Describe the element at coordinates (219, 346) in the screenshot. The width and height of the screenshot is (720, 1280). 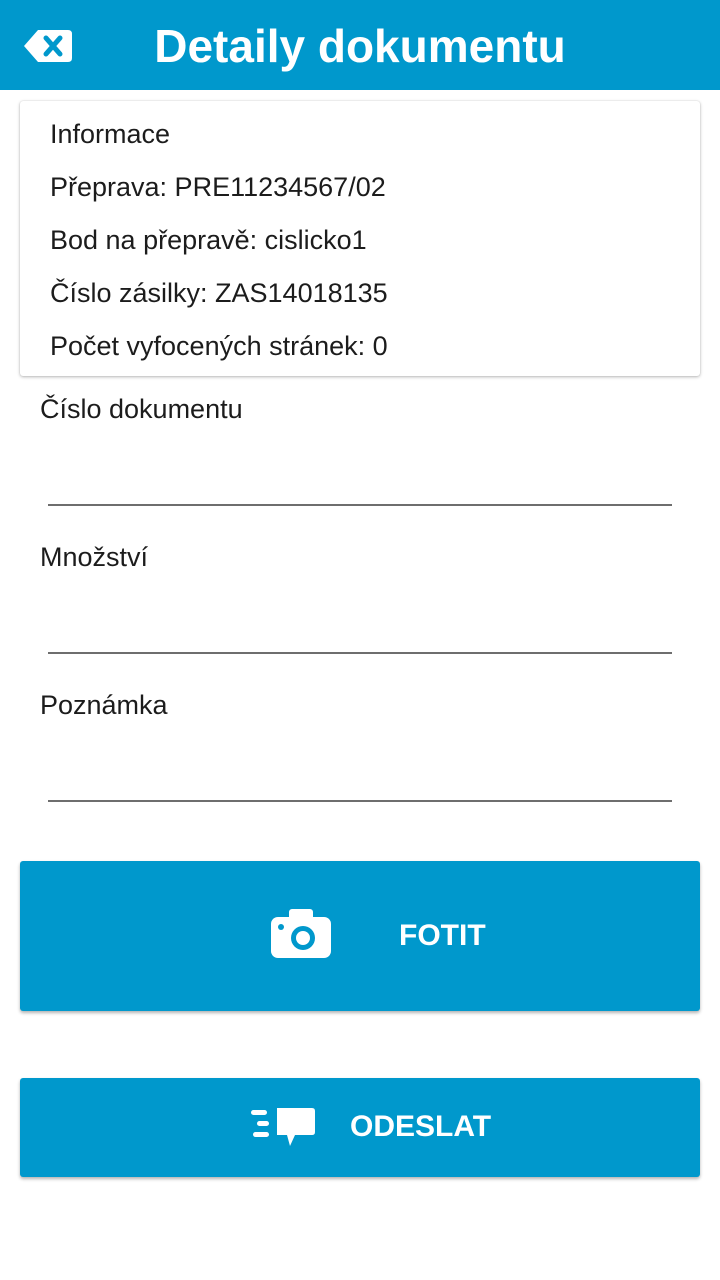
I see `info-photo-count: Počet vyfocených stránek: 0` at that location.